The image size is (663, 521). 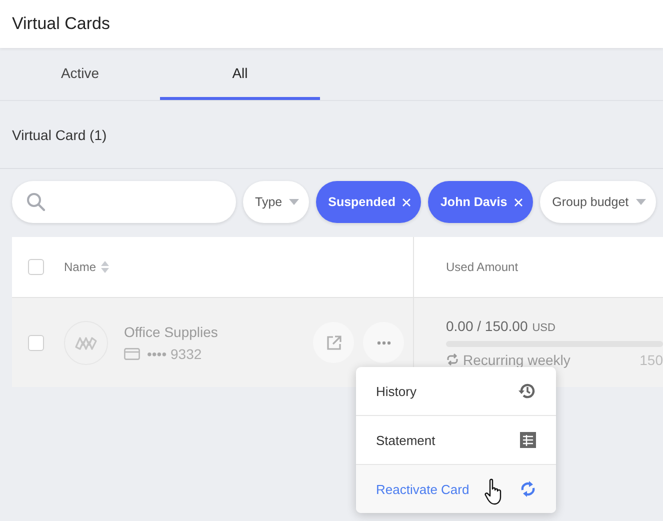 I want to click on external-link-icon, so click(x=334, y=342).